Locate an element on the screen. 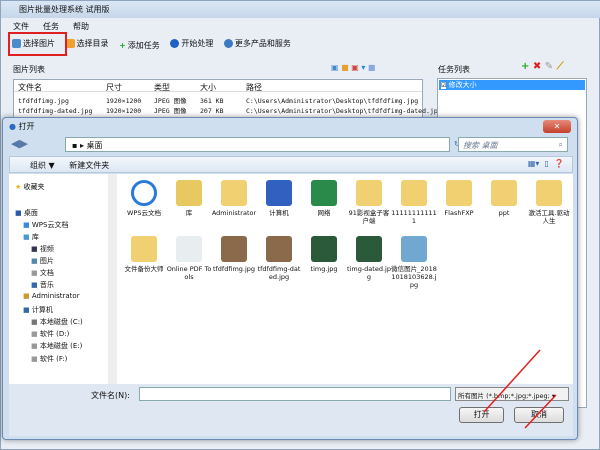  annotation-arrows is located at coordinates (520, 389).